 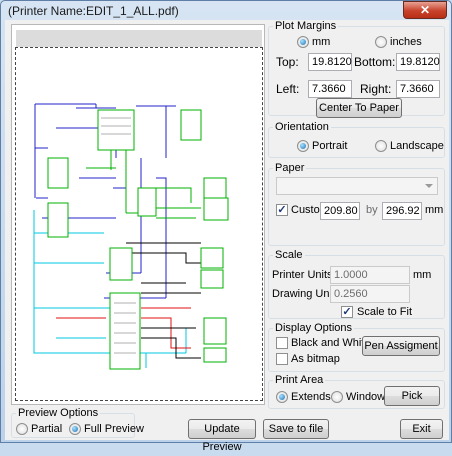 What do you see at coordinates (330, 89) in the screenshot?
I see `left-margin-field: 7.3660` at bounding box center [330, 89].